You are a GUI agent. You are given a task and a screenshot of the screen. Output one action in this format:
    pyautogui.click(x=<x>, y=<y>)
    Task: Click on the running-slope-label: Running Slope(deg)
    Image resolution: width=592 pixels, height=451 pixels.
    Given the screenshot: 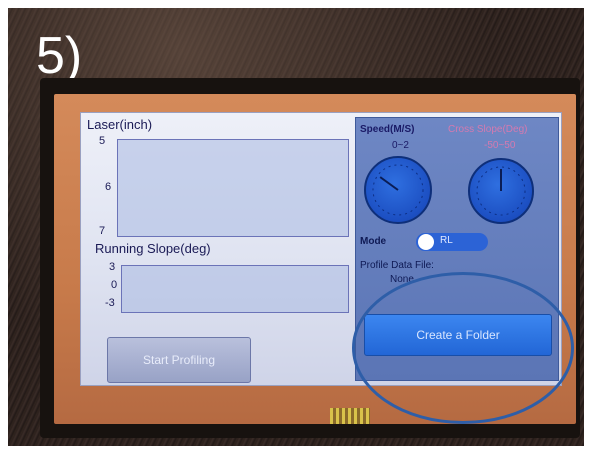 What is the action you would take?
    pyautogui.click(x=153, y=248)
    